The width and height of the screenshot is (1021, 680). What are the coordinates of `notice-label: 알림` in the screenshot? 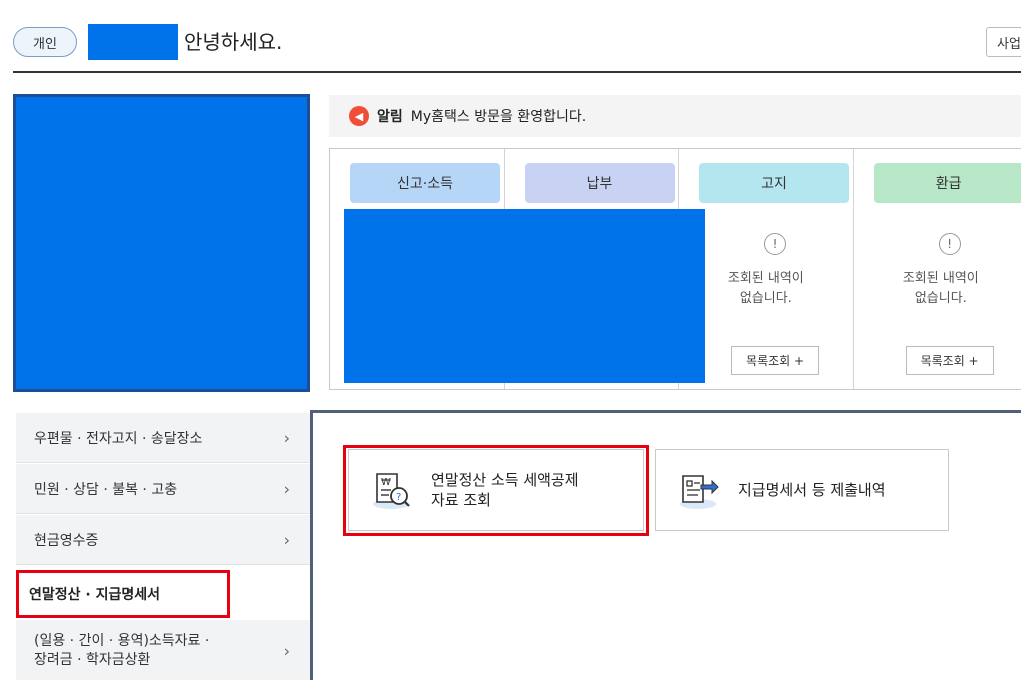 It's located at (390, 117).